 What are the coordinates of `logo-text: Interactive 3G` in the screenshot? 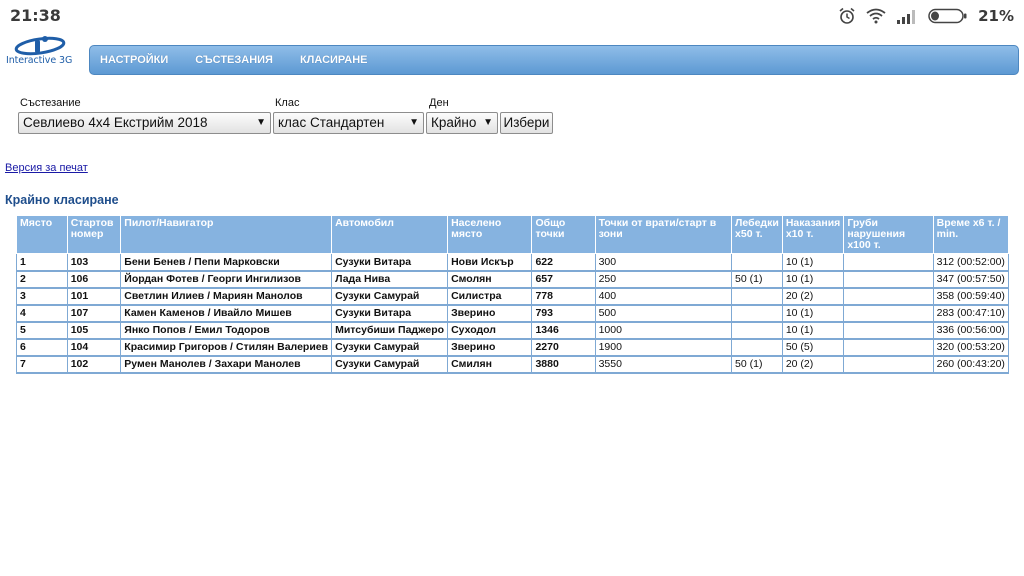 It's located at (39, 60).